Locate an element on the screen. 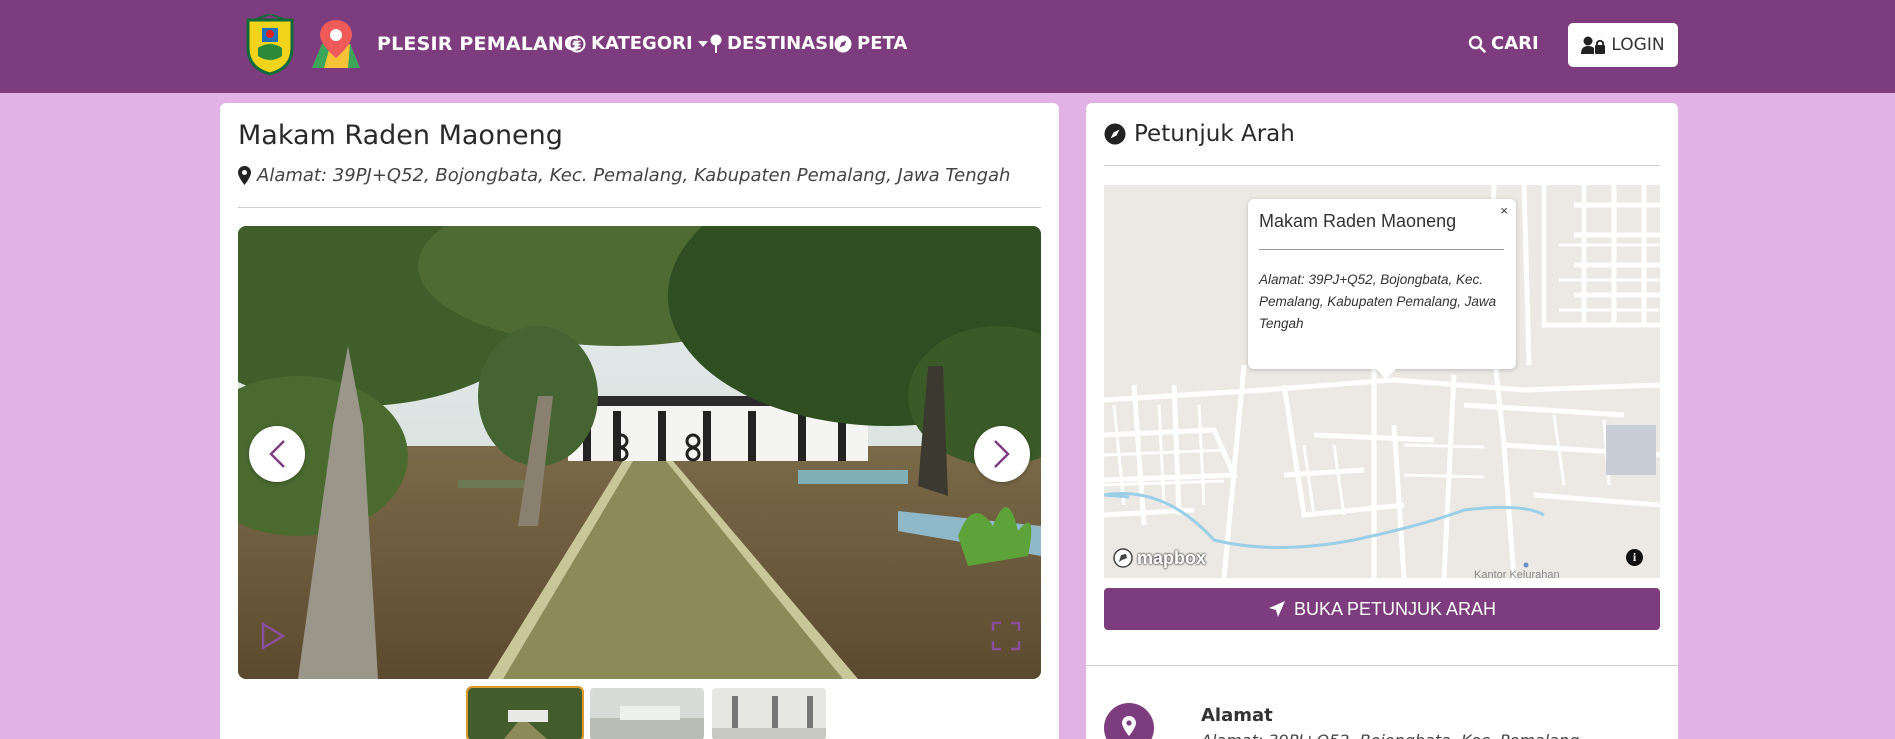  nav-kategori-label: KATEGORI is located at coordinates (642, 43).